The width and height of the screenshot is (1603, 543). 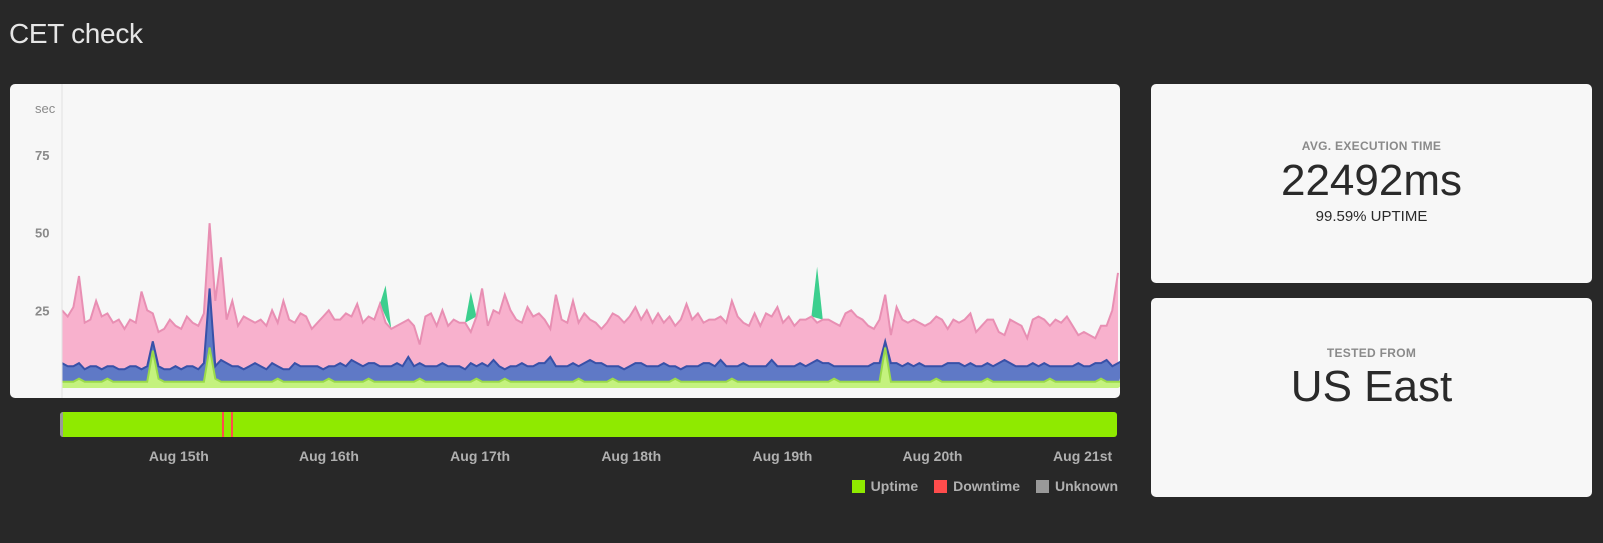 What do you see at coordinates (1371, 386) in the screenshot?
I see `tested-from-value: US East` at bounding box center [1371, 386].